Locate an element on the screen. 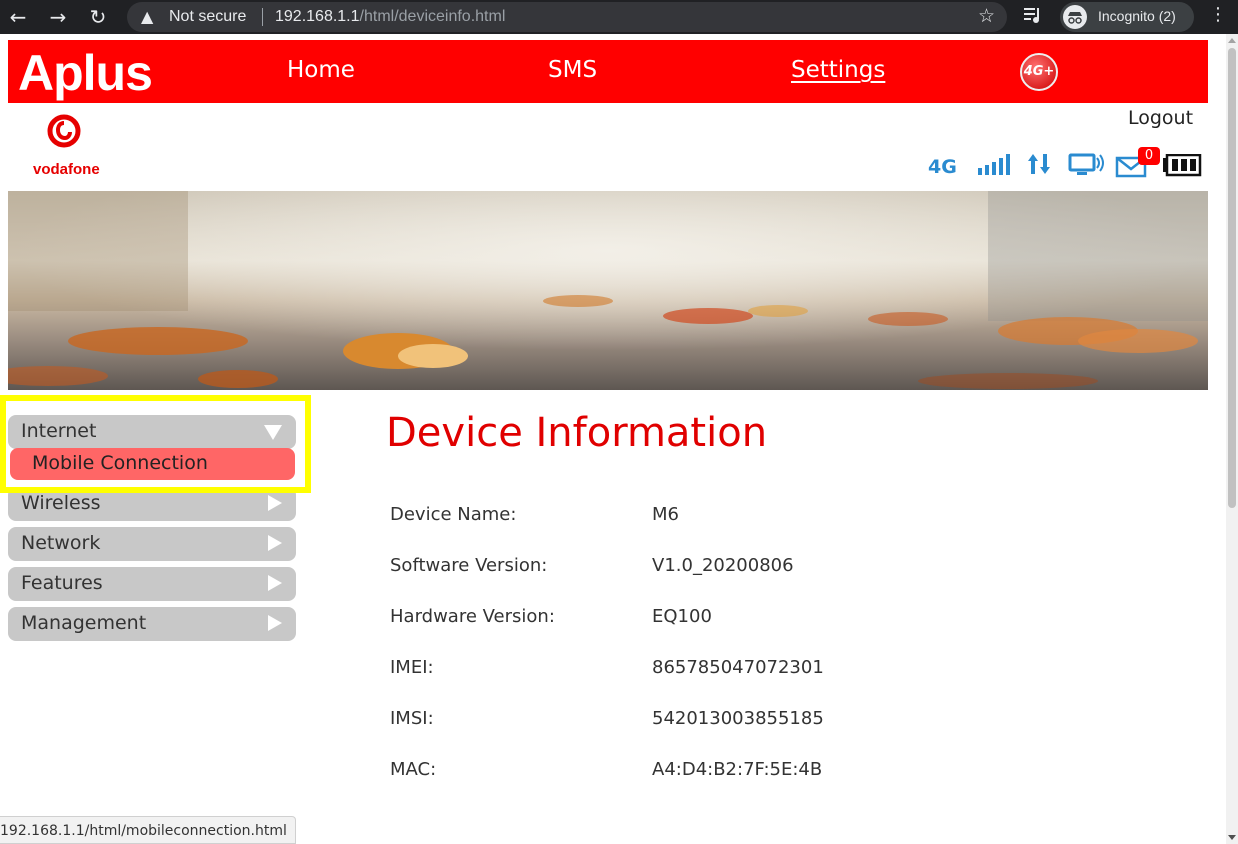 This screenshot has height=844, width=1238. security-label: Not secure is located at coordinates (207, 17).